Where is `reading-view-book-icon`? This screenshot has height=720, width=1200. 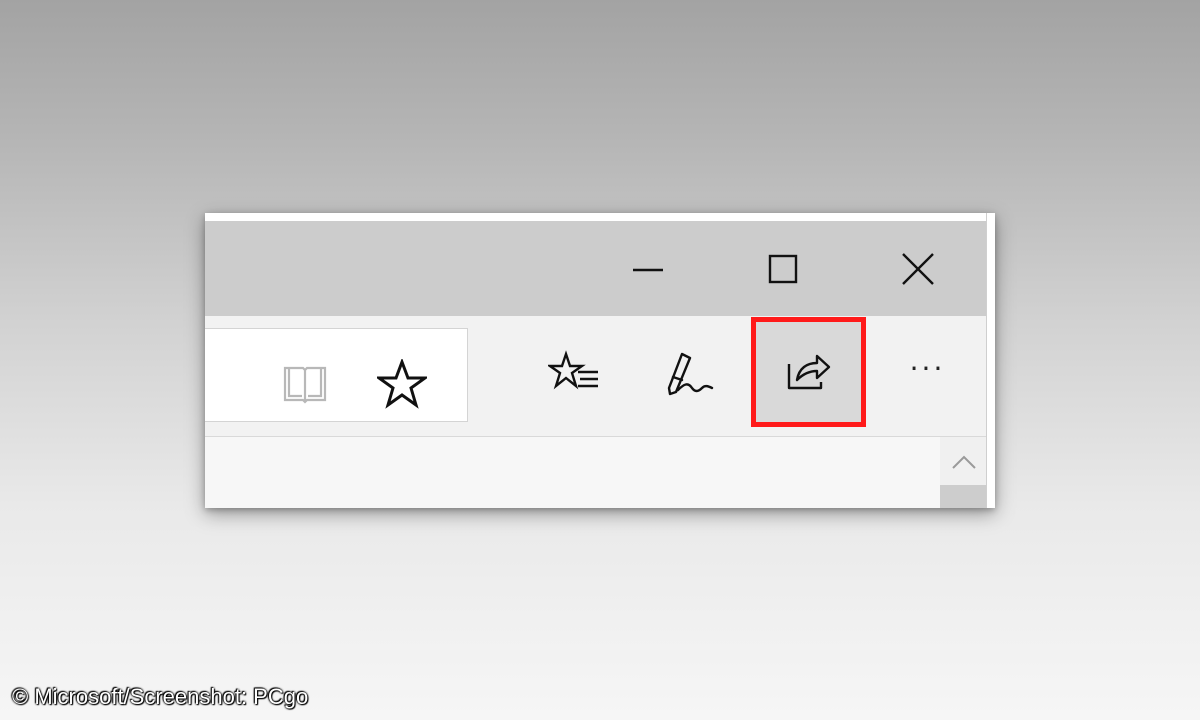
reading-view-book-icon is located at coordinates (305, 385).